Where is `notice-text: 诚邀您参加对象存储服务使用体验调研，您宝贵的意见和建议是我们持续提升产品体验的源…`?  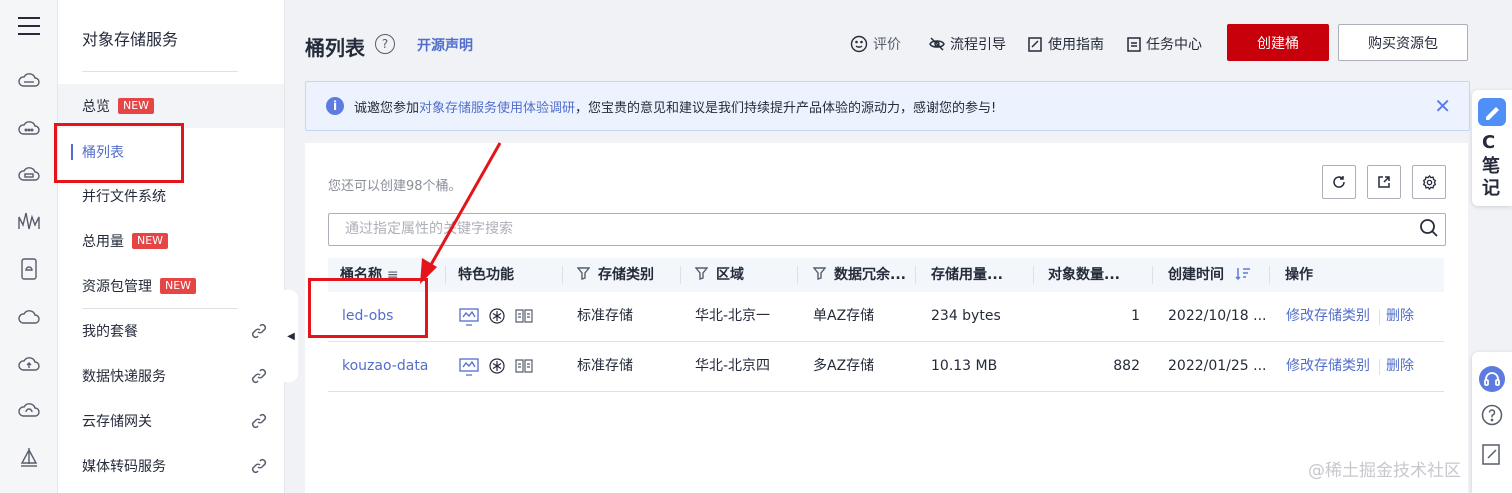
notice-text: 诚邀您参加对象存储服务使用体验调研，您宝贵的意见和建议是我们持续提升产品体验的源… is located at coordinates (675, 106).